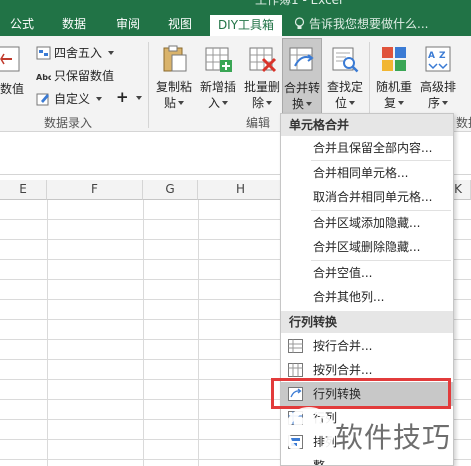 This screenshot has height=466, width=471. What do you see at coordinates (180, 25) in the screenshot?
I see `tab-view: 视图` at bounding box center [180, 25].